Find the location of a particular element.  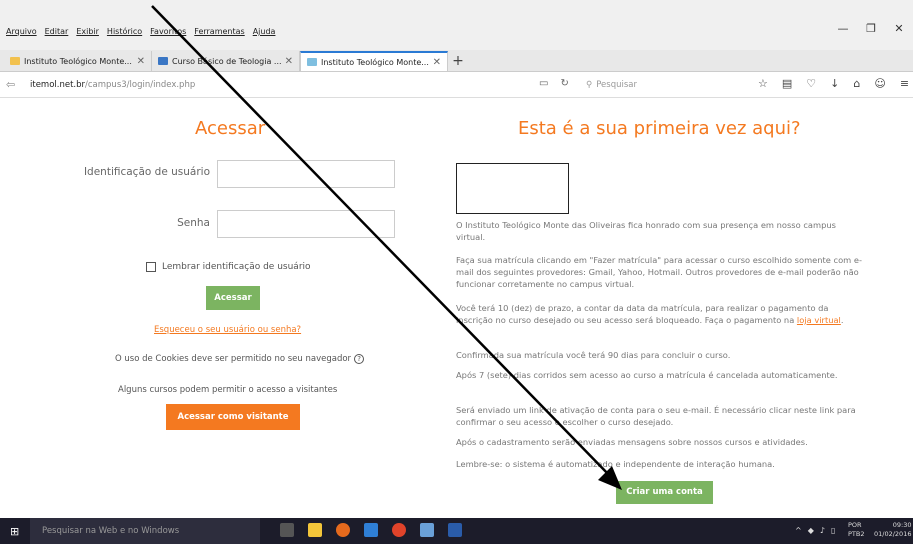

lang-bottom: PTB2 is located at coordinates (856, 534).